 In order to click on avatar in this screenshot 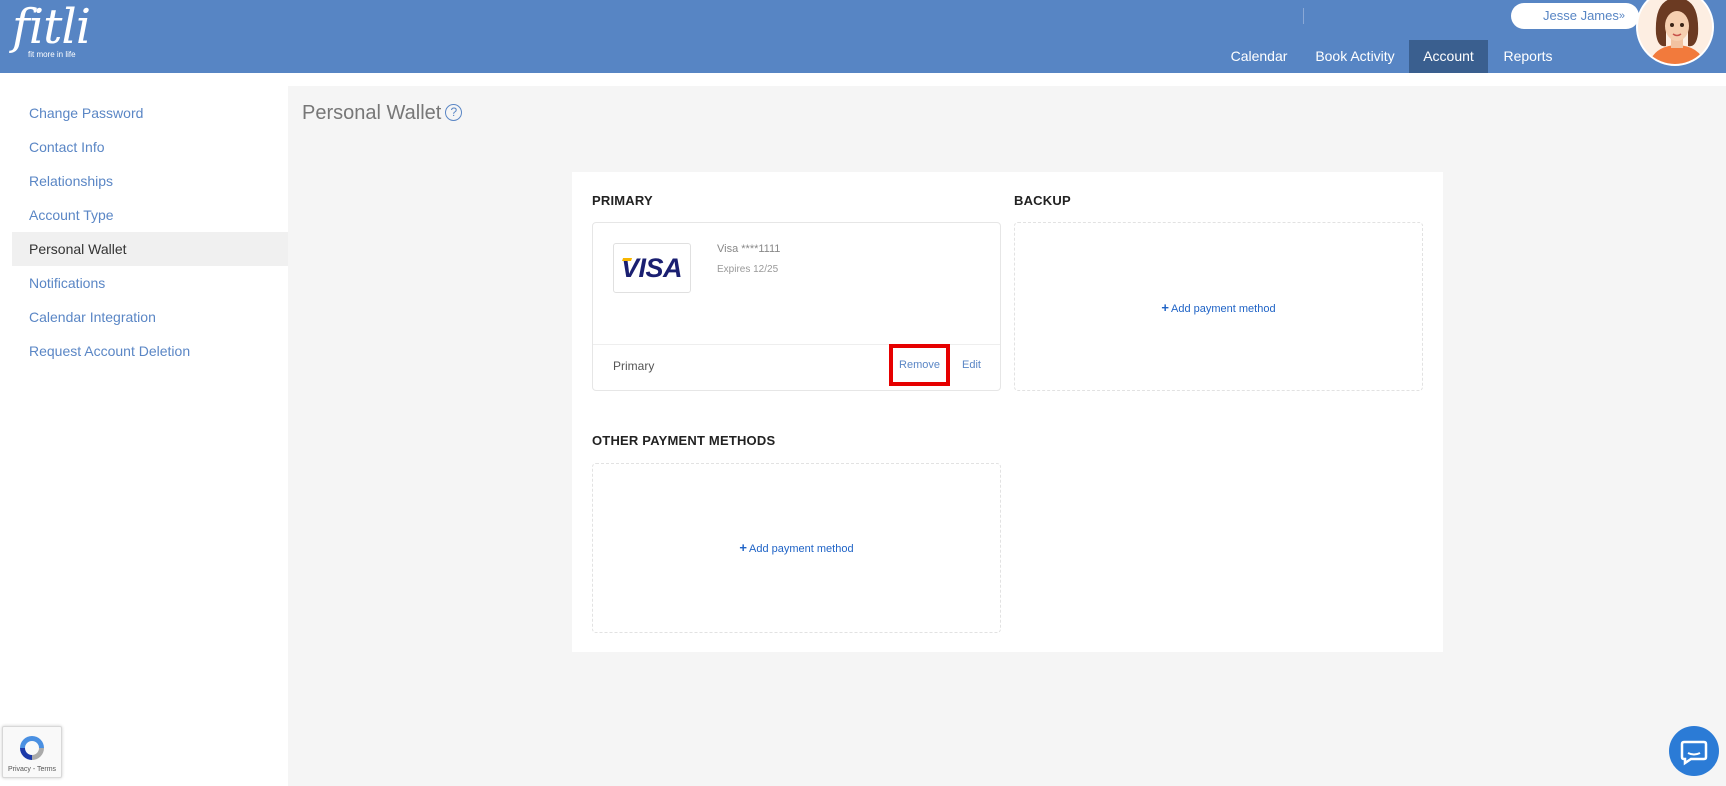, I will do `click(1675, 33)`.